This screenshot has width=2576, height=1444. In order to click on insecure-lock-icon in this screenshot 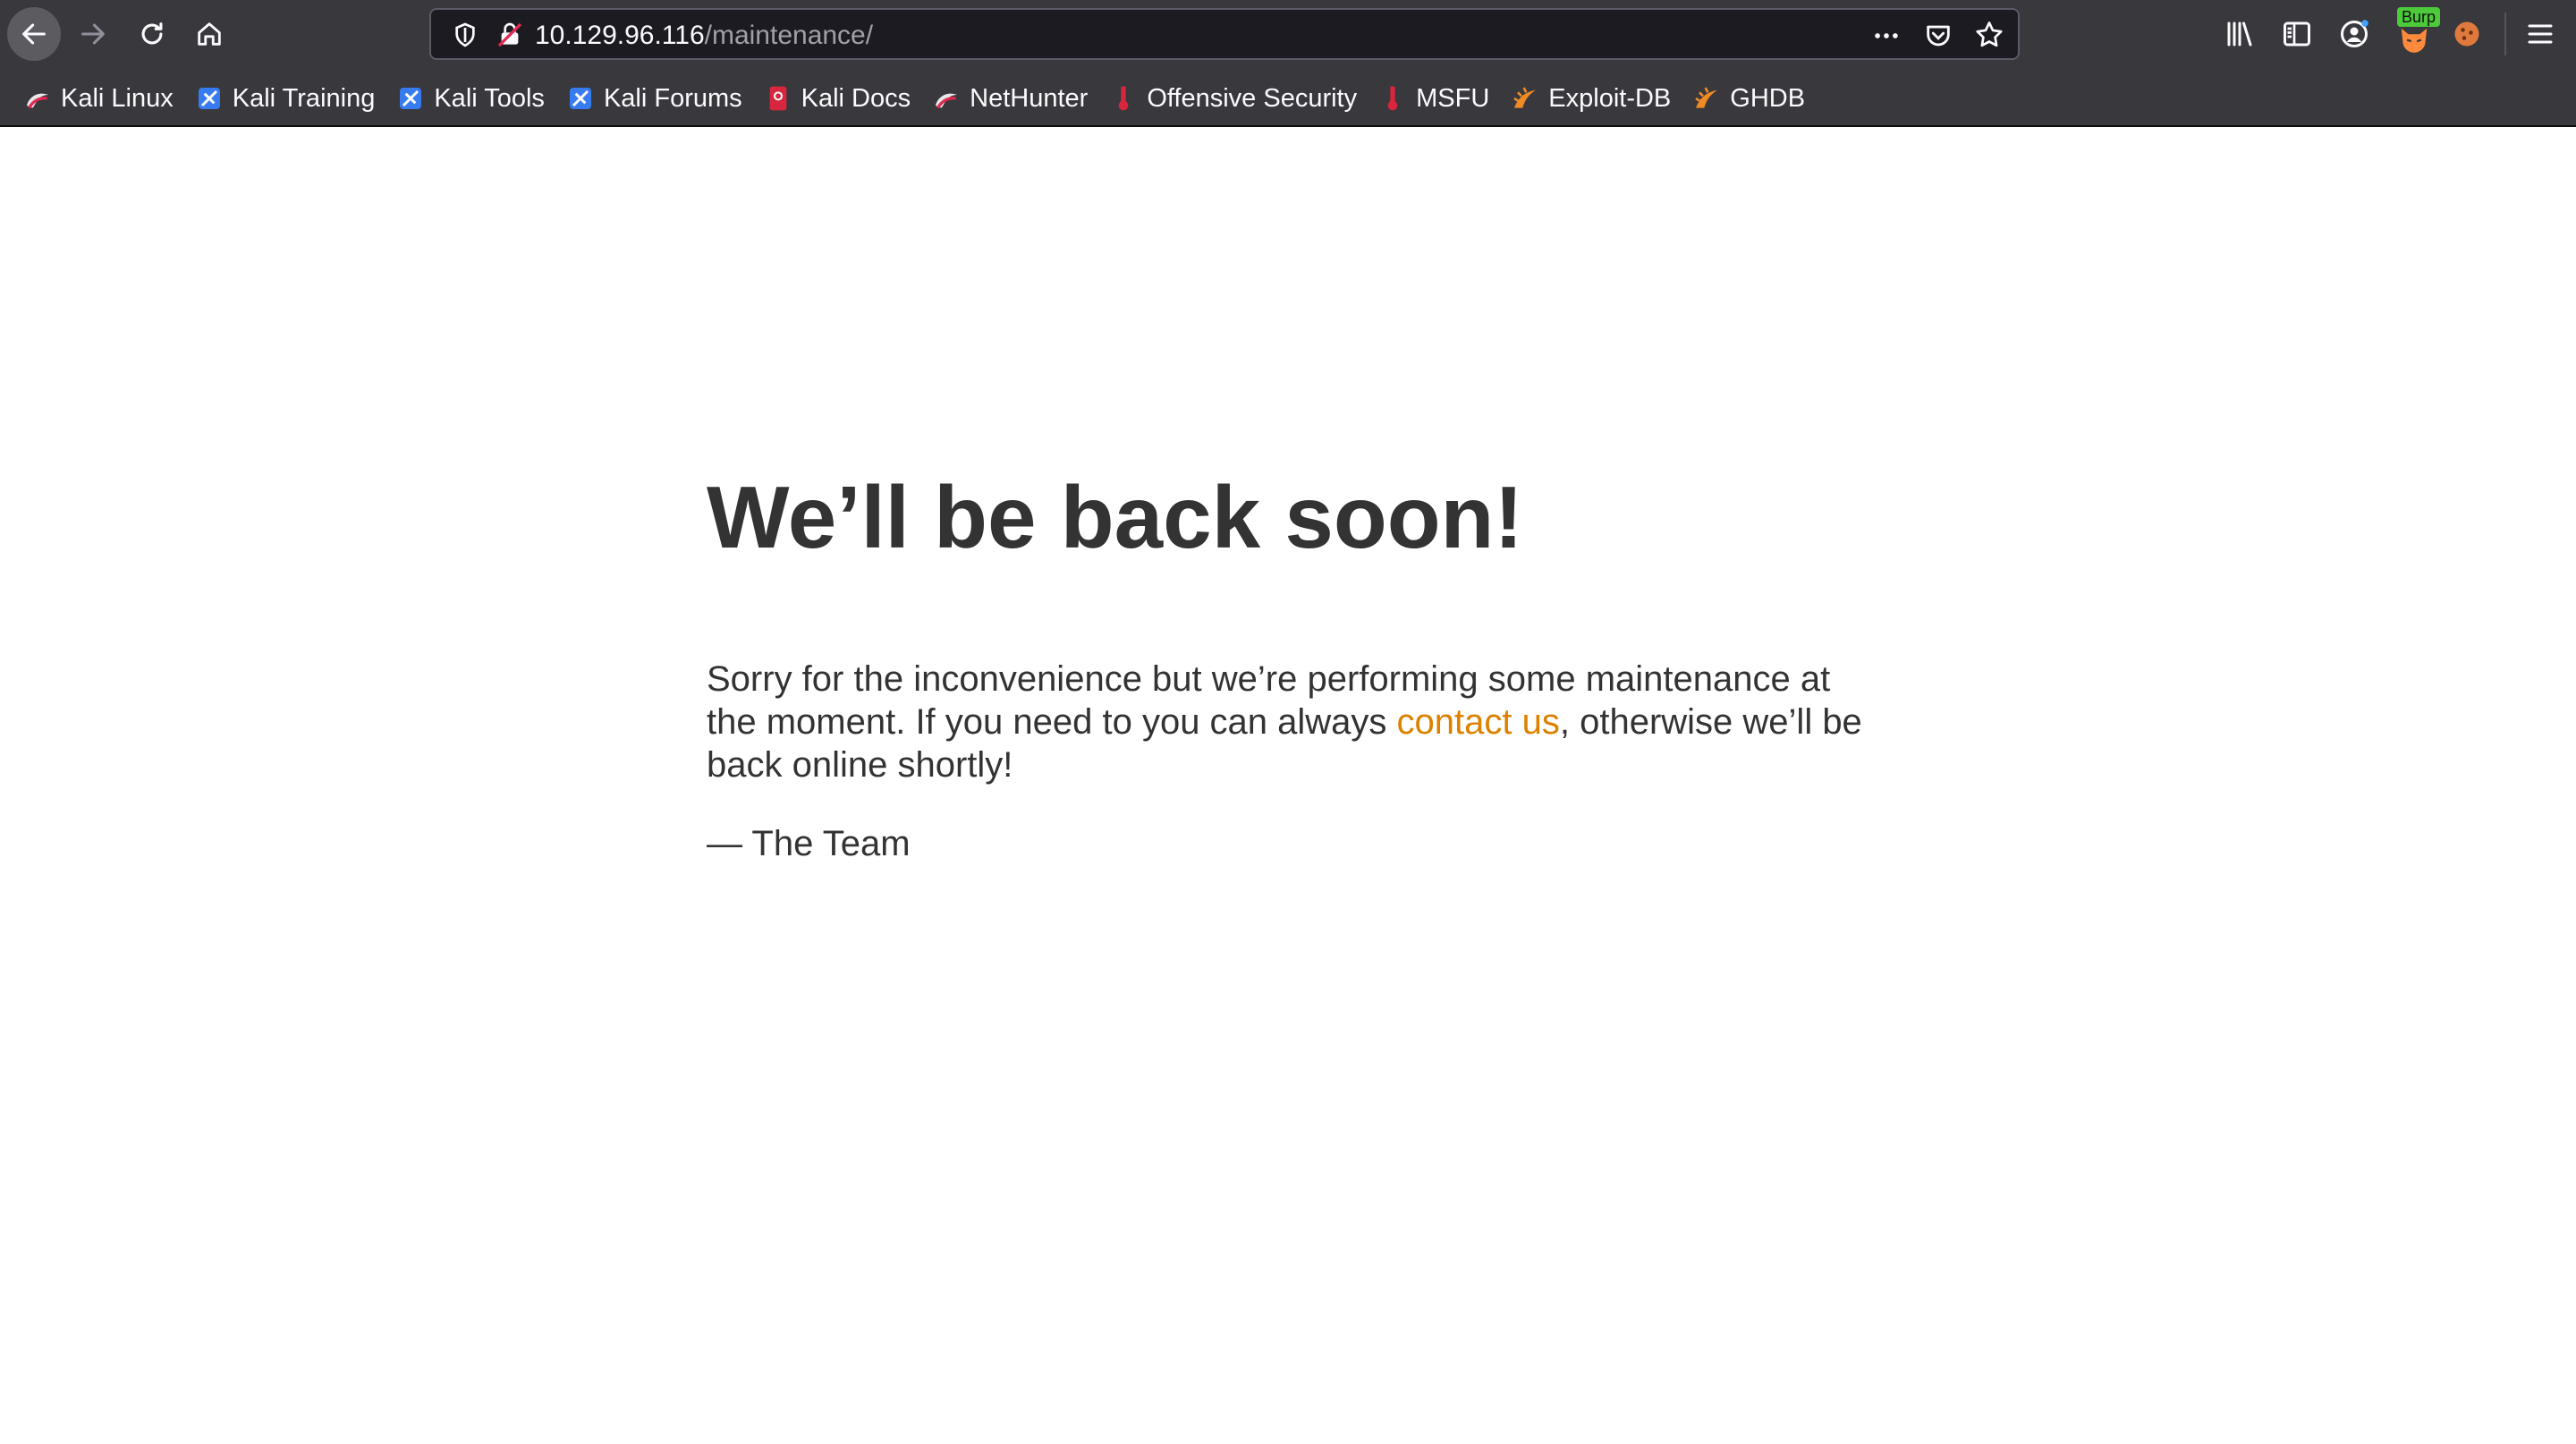, I will do `click(510, 35)`.